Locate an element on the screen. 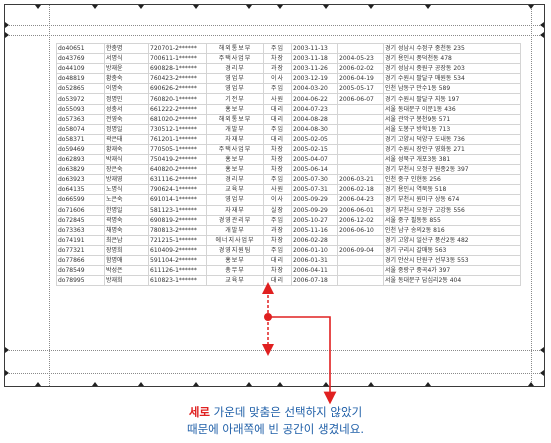 This screenshot has width=551, height=443. table-cell: 2006-01-31 is located at coordinates (314, 260).